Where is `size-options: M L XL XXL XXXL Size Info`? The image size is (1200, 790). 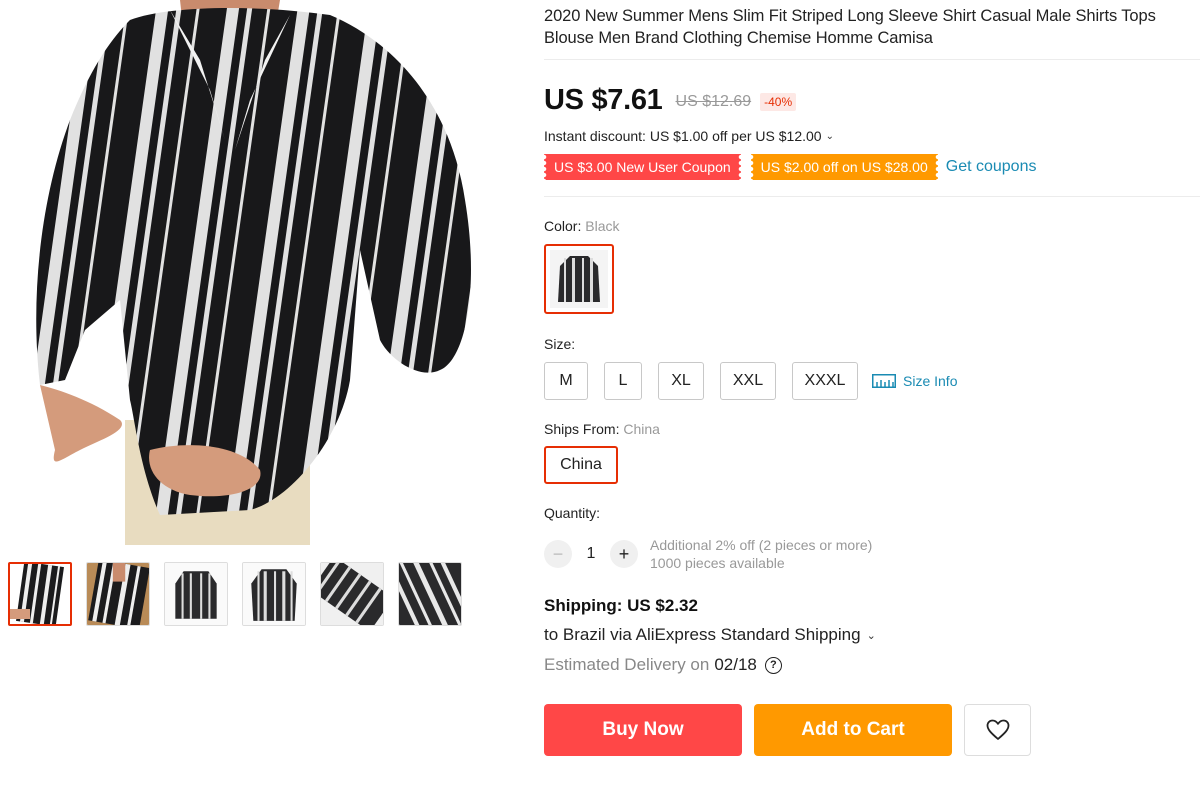
size-options: M L XL XXL XXXL Size Info is located at coordinates (872, 381).